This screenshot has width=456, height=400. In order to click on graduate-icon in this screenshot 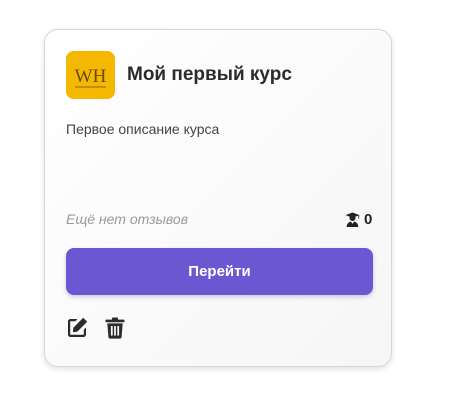, I will do `click(352, 219)`.